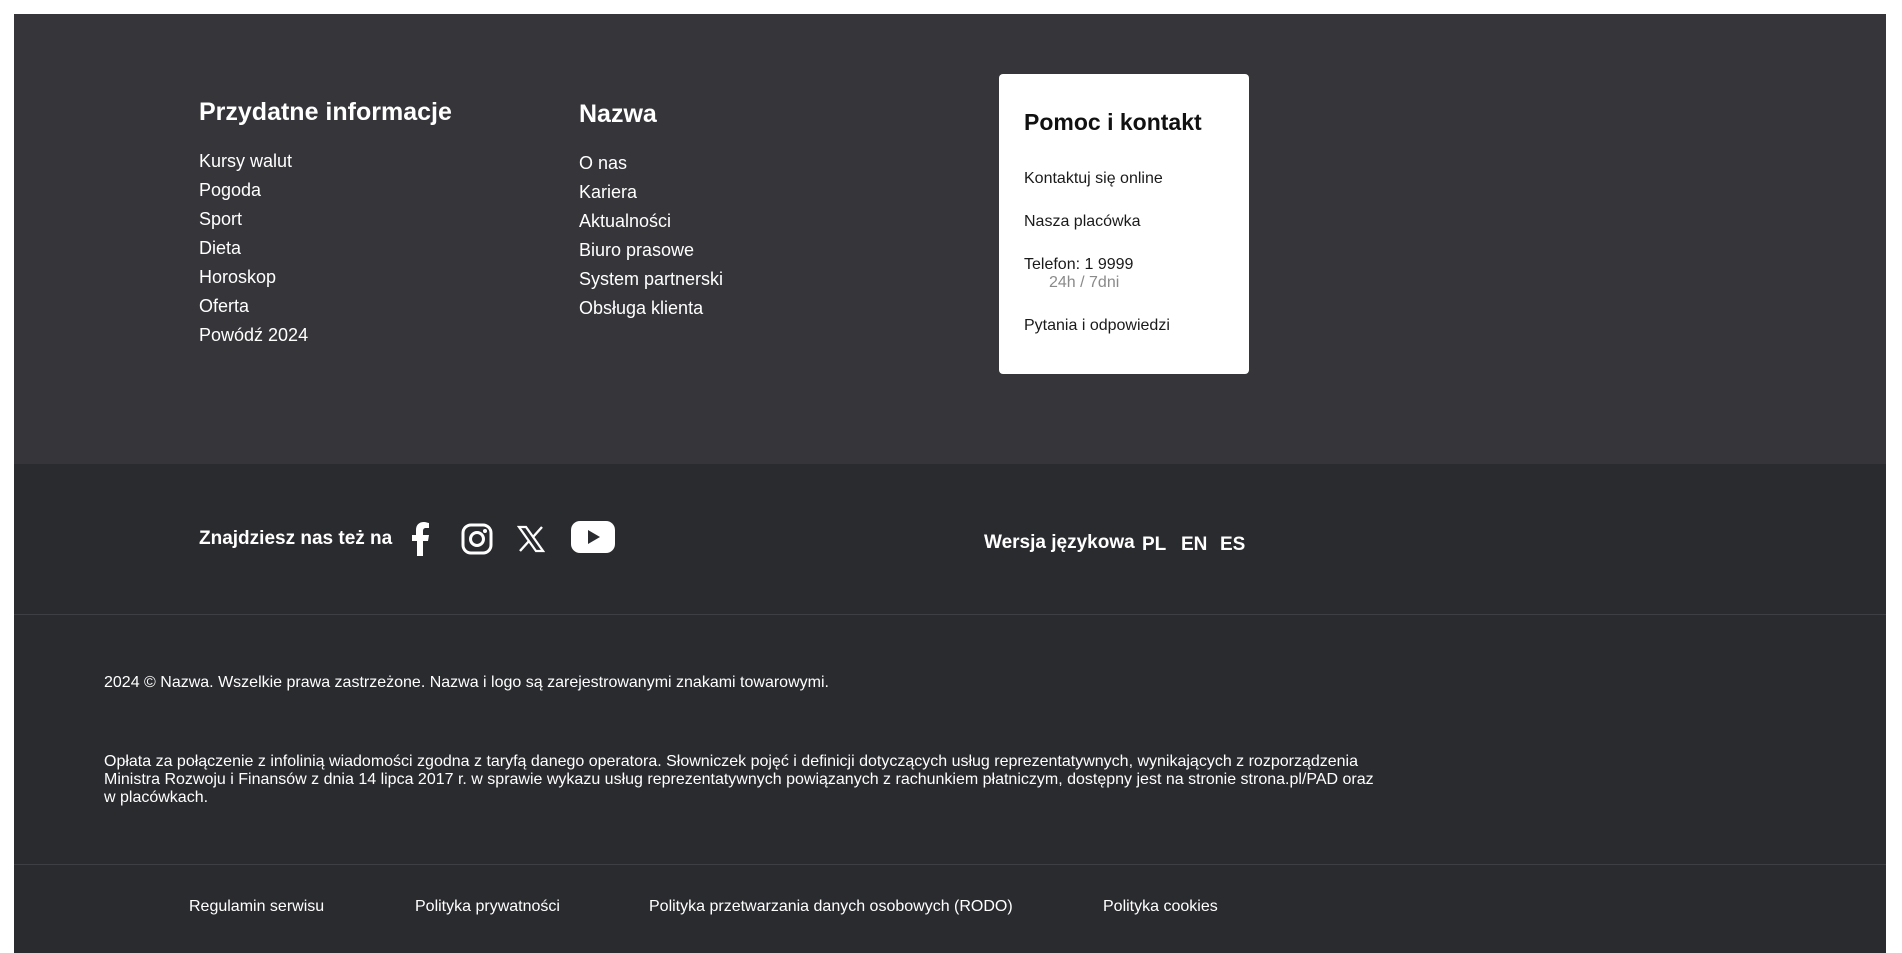  What do you see at coordinates (296, 538) in the screenshot?
I see `social-label: Znajdziesz nas też na` at bounding box center [296, 538].